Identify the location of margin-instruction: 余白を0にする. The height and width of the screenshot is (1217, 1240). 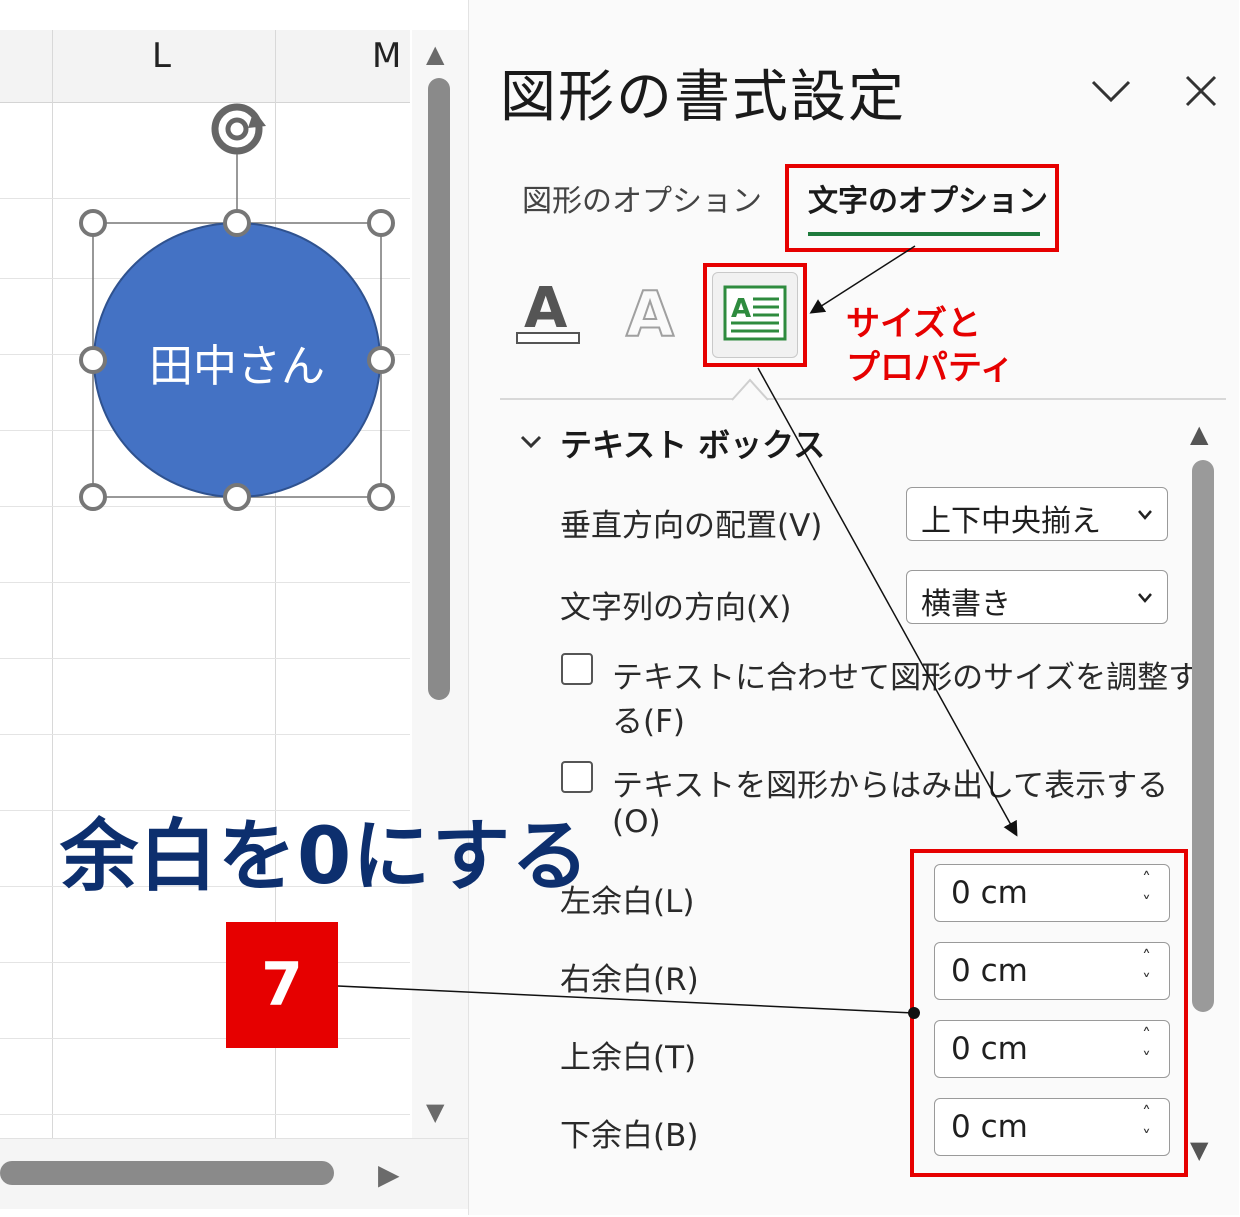
(325, 857).